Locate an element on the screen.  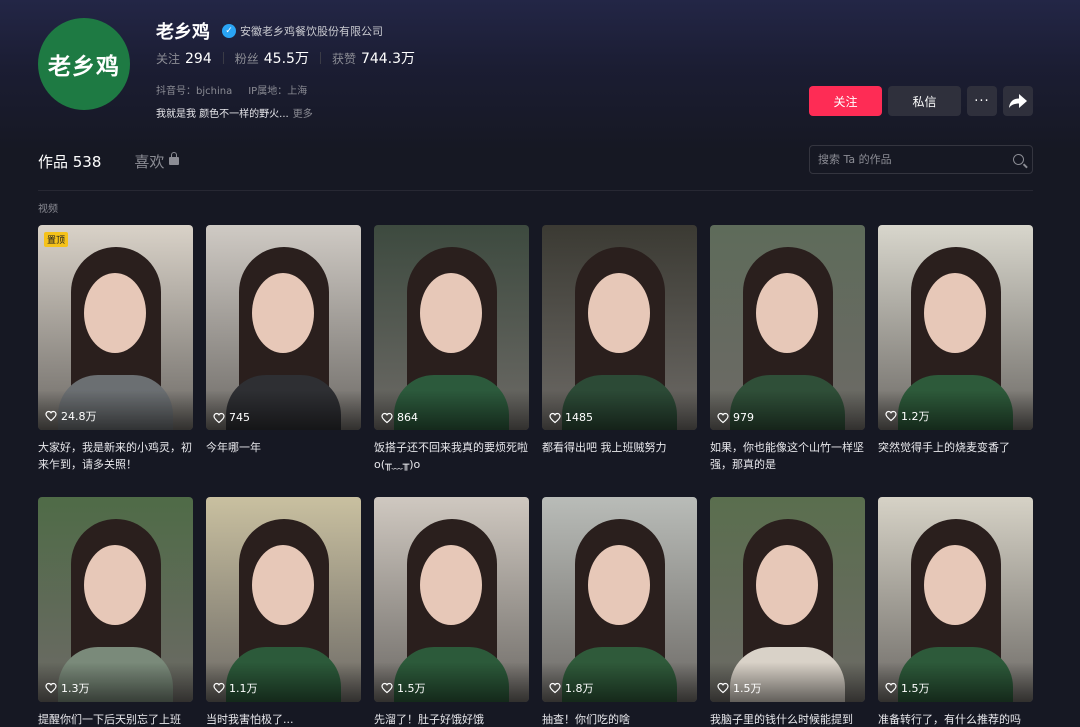
video-likes-count: 1.3万 is located at coordinates (75, 688).